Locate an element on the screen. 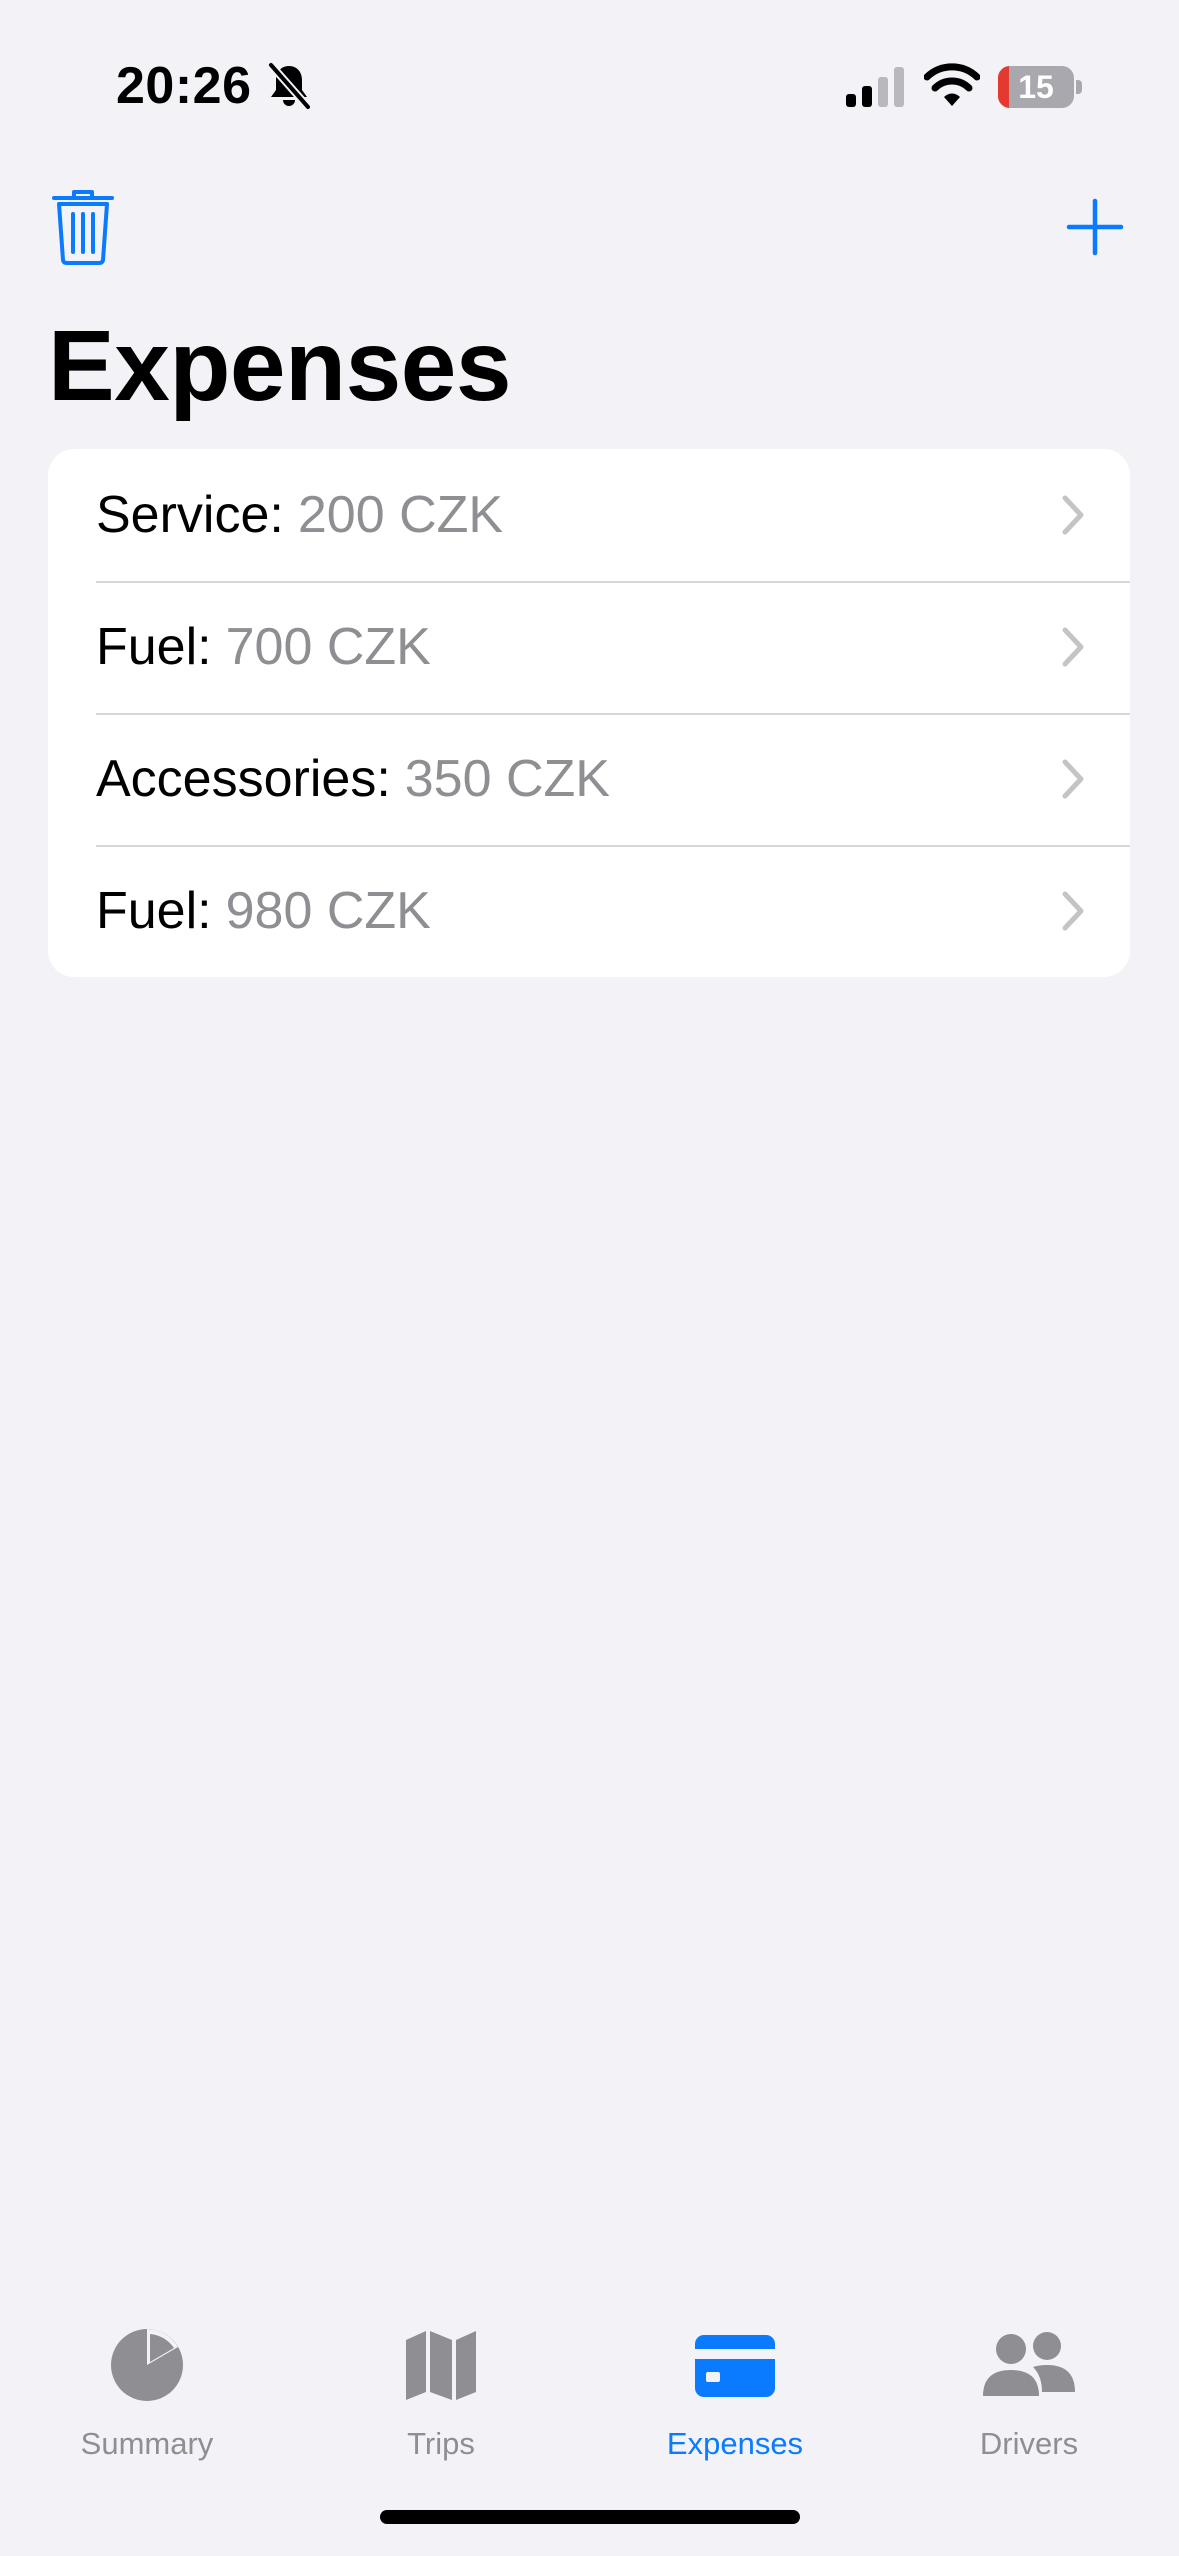 Image resolution: width=1179 pixels, height=2556 pixels. tab-label: Summary is located at coordinates (147, 2443).